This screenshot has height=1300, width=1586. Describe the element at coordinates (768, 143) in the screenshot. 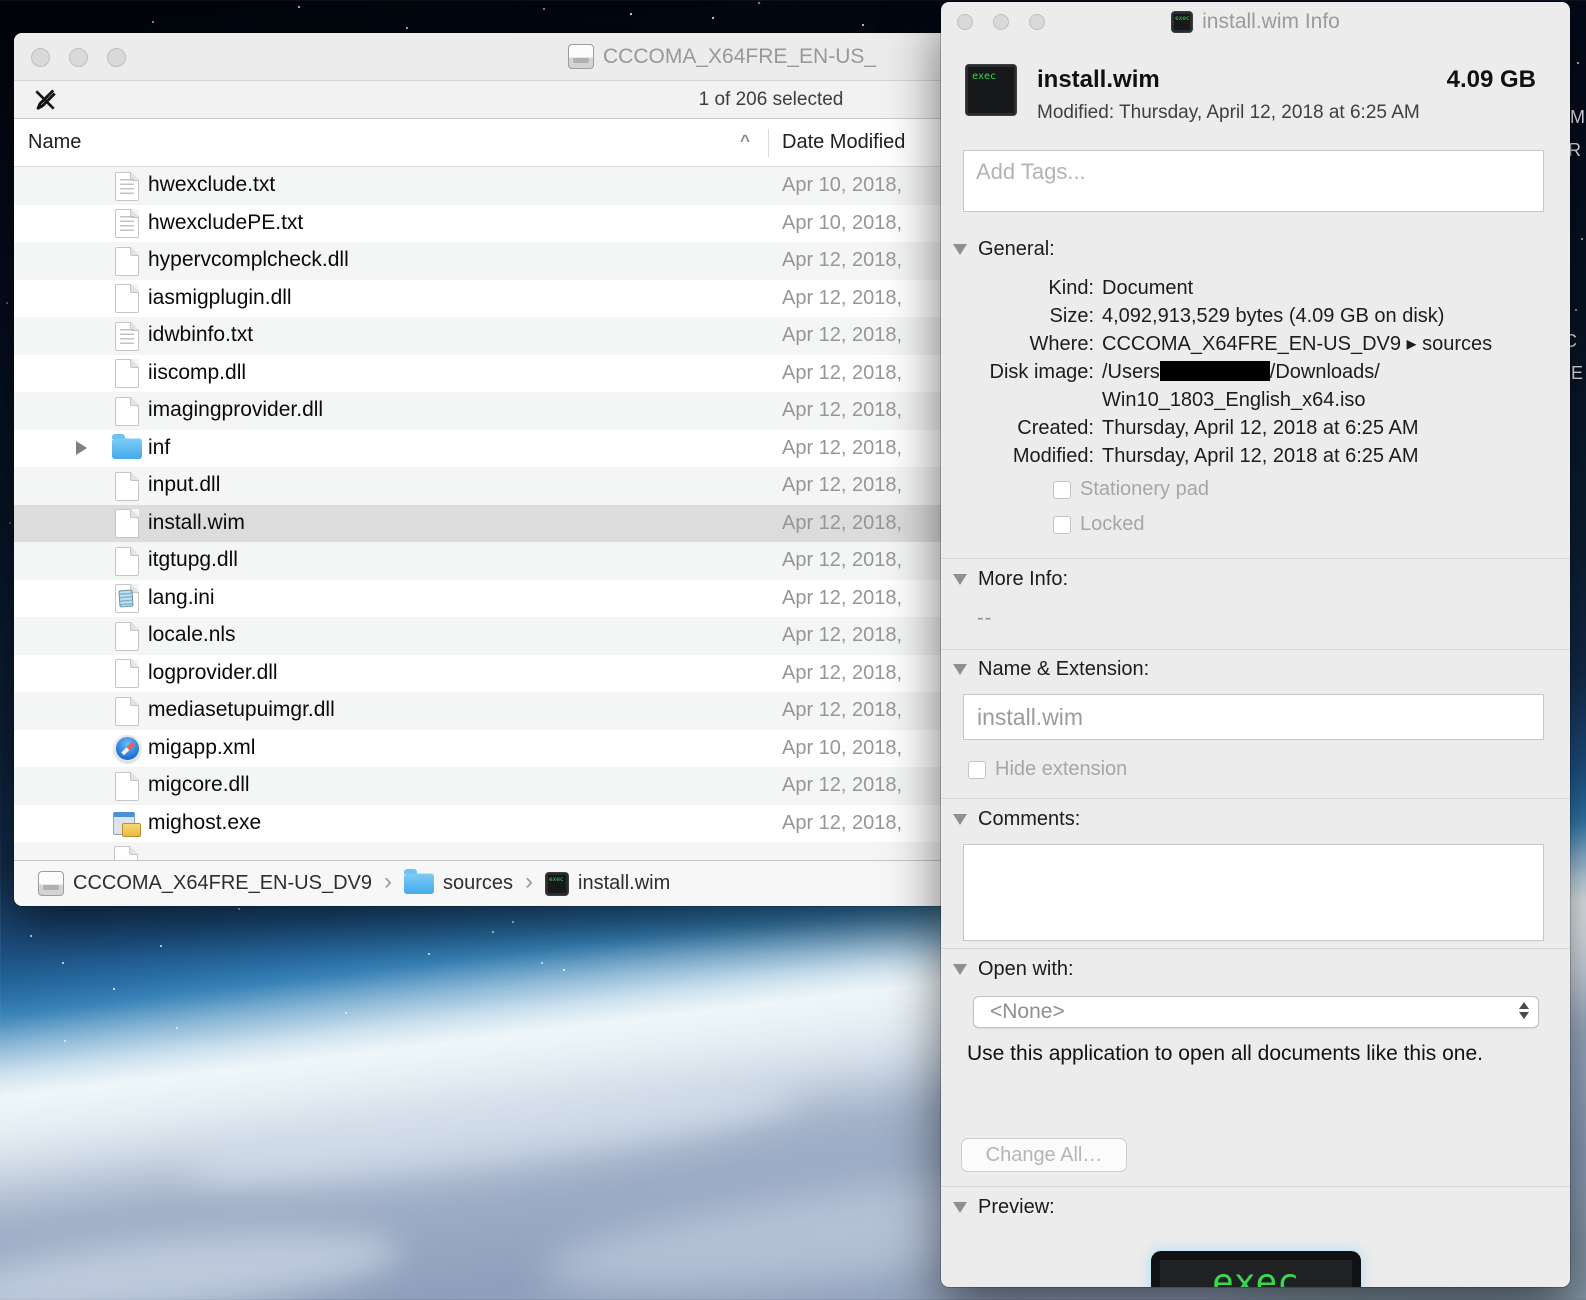

I see `column-divider` at that location.